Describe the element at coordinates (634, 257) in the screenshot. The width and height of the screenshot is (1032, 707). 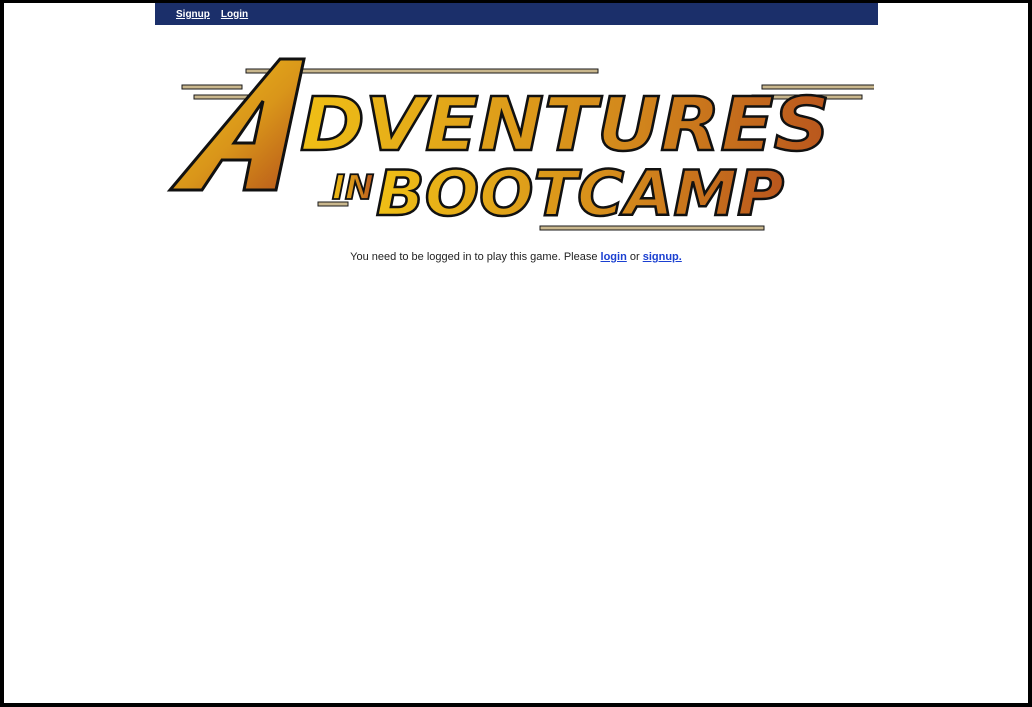
I see `message-middle: or` at that location.